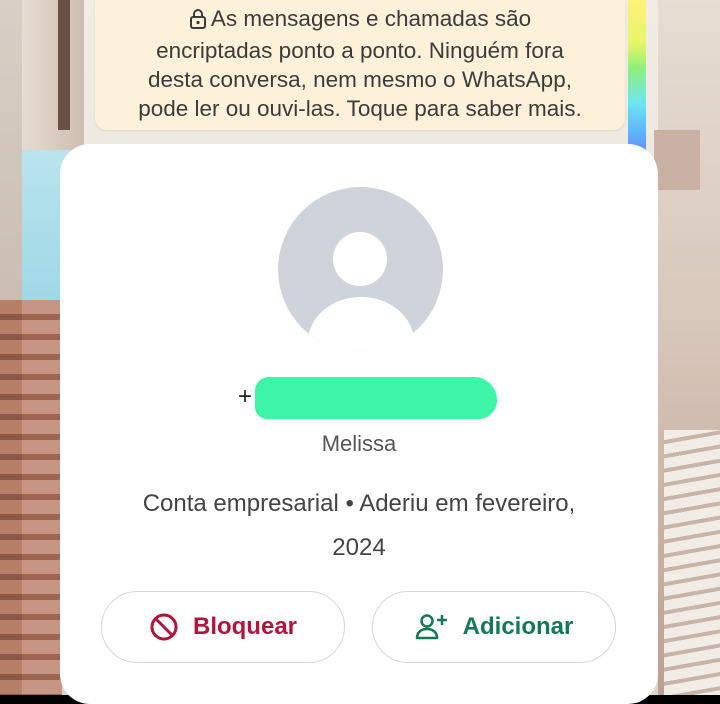  Describe the element at coordinates (692, 562) in the screenshot. I see `wallpaper-shutter` at that location.